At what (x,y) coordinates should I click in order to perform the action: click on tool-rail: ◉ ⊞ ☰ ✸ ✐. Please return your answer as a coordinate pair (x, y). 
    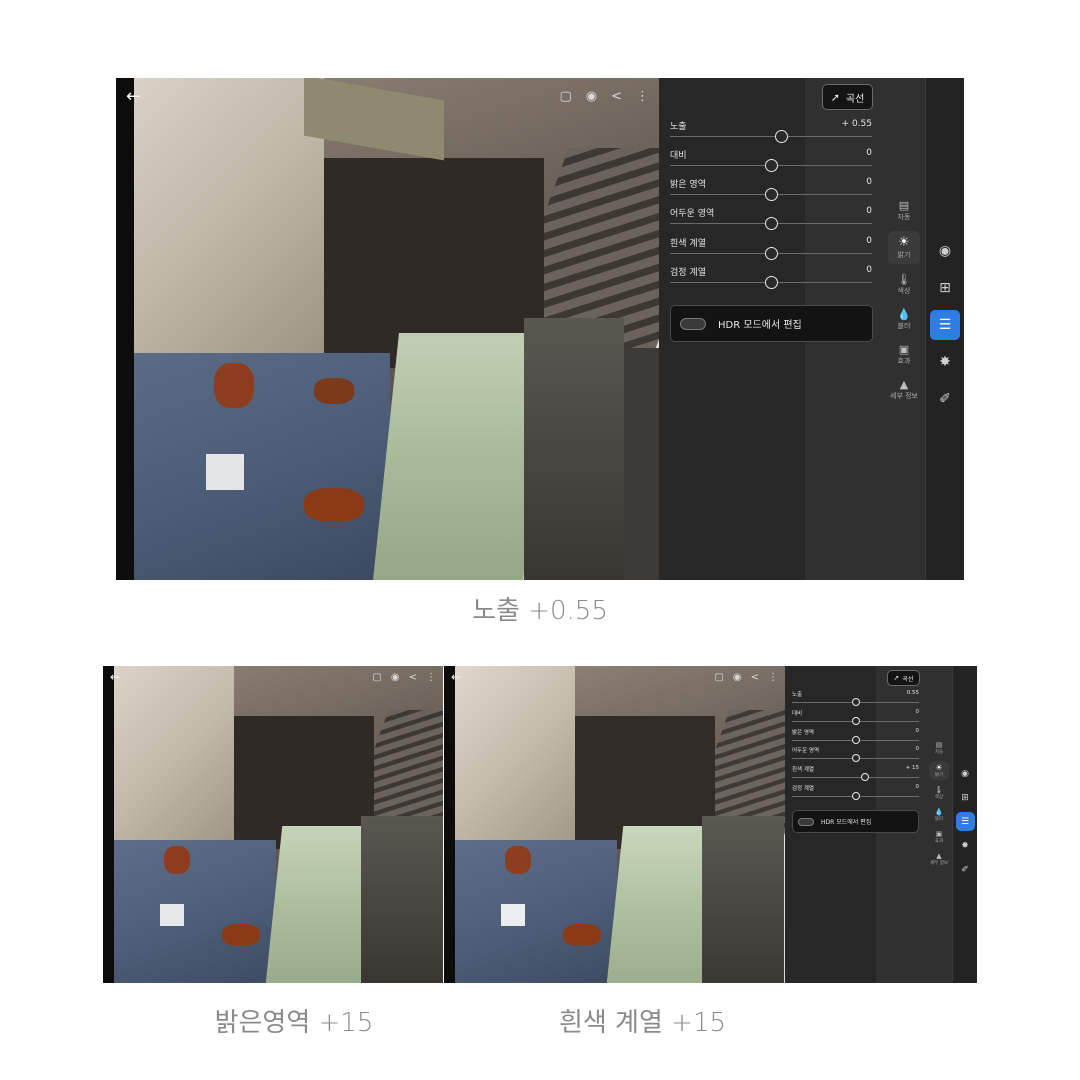
    Looking at the image, I should click on (944, 329).